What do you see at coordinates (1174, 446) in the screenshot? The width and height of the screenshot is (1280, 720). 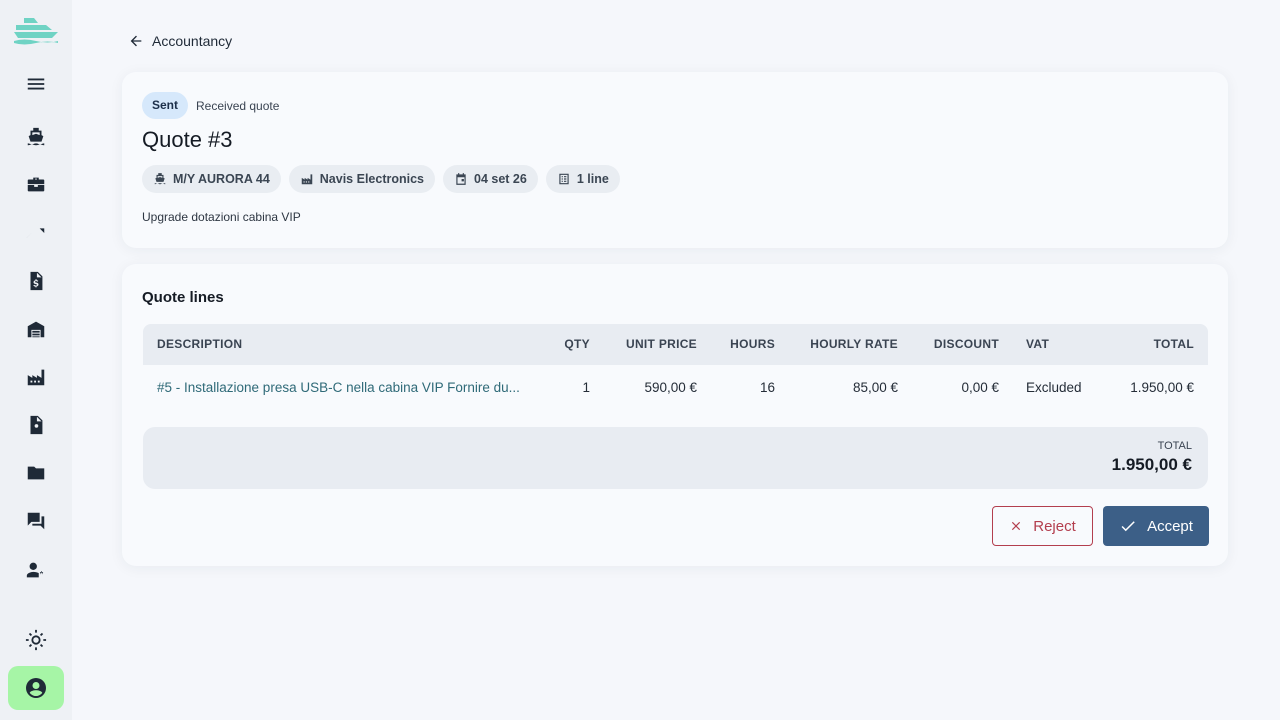 I see `totals-label: TOTAL` at bounding box center [1174, 446].